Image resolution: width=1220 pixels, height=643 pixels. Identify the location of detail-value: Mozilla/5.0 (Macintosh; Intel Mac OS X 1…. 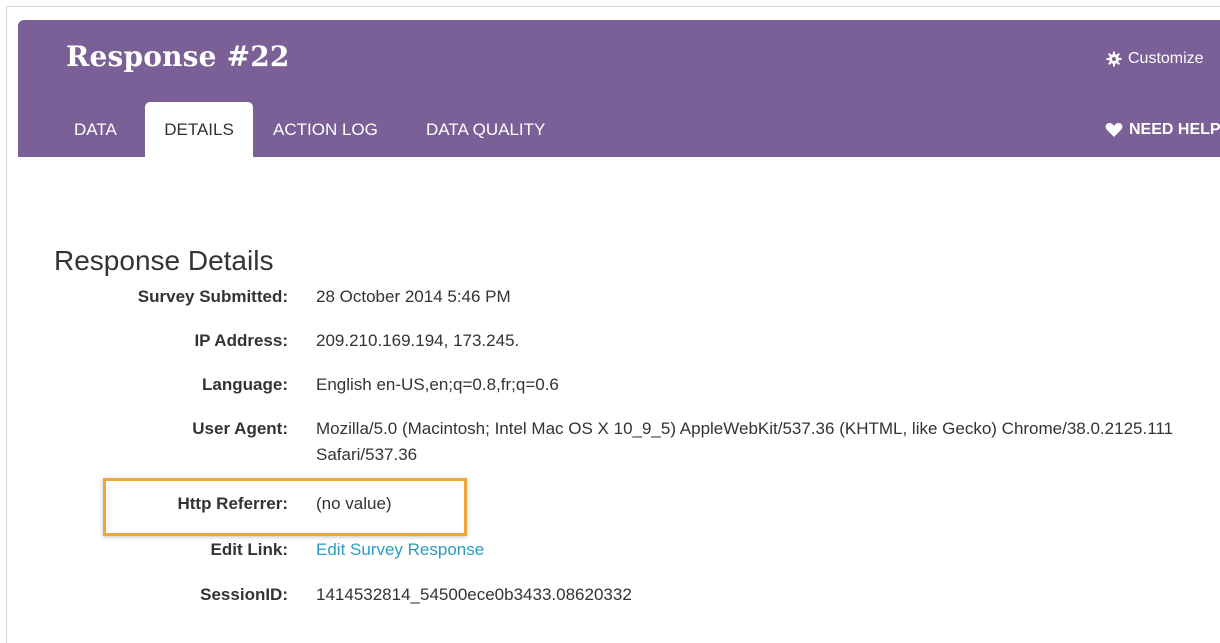
(745, 441).